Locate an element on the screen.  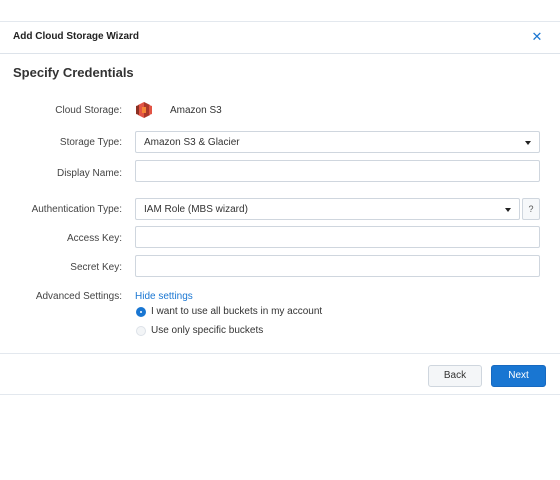
authentication-type-label: Authentication Type: is located at coordinates (76, 209).